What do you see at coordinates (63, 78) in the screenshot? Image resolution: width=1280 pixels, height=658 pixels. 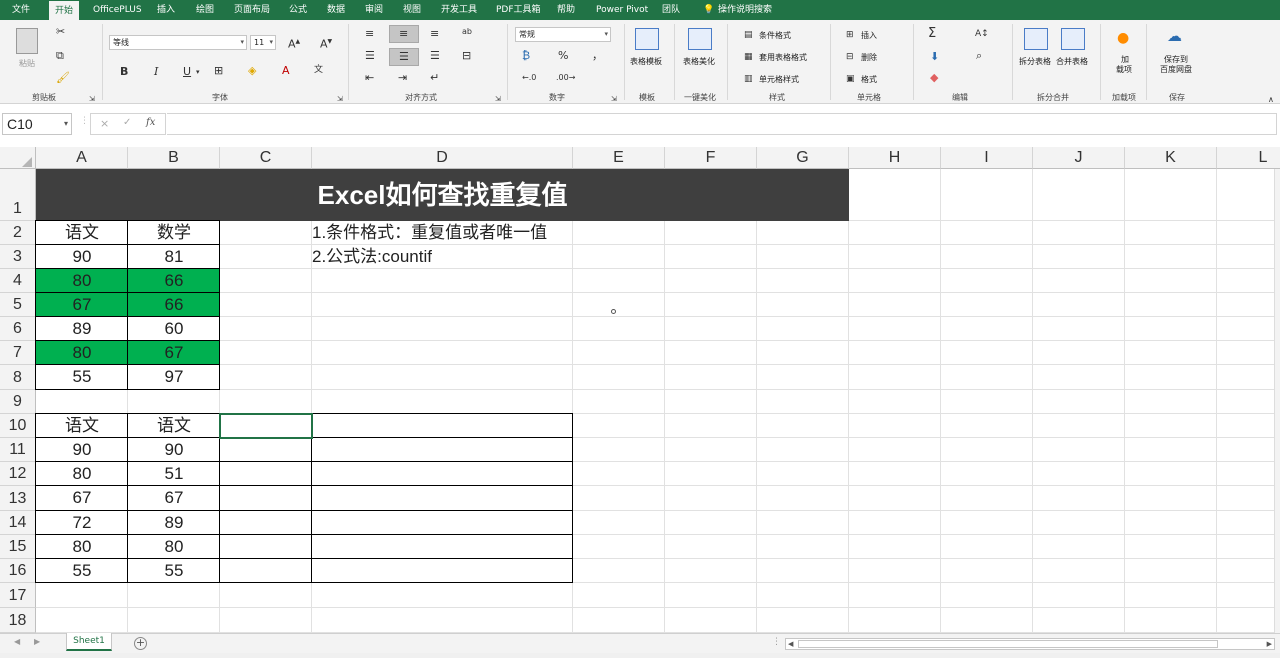 I see `format-painter-icon: 🖌` at bounding box center [63, 78].